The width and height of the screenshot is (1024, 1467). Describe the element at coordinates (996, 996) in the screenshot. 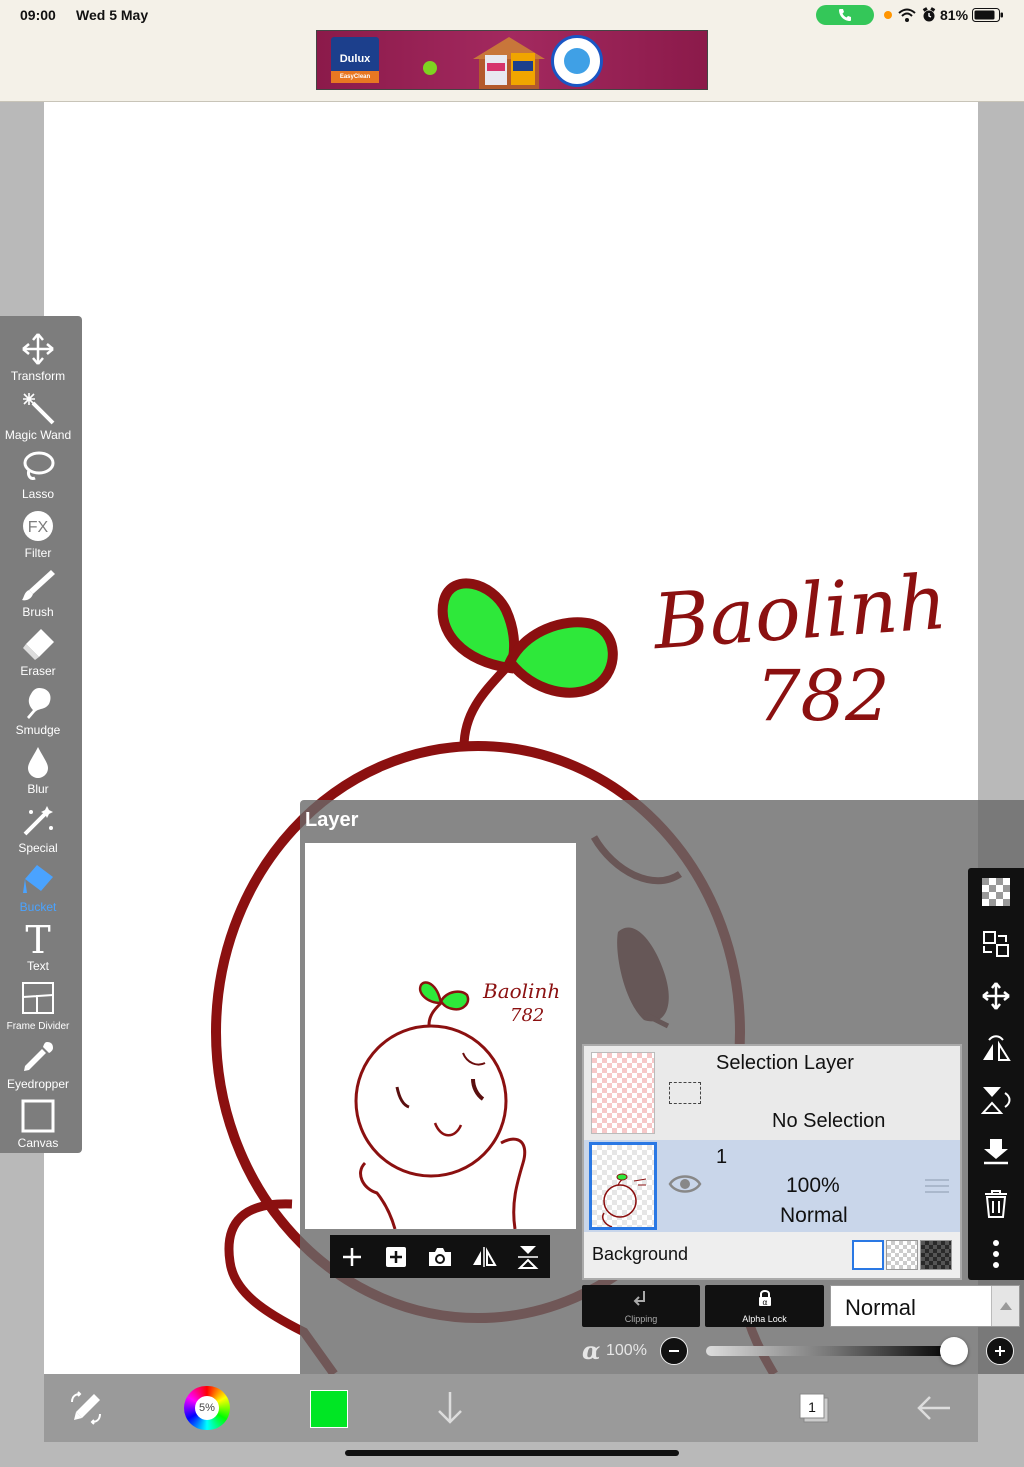

I see `move-layer-button` at that location.